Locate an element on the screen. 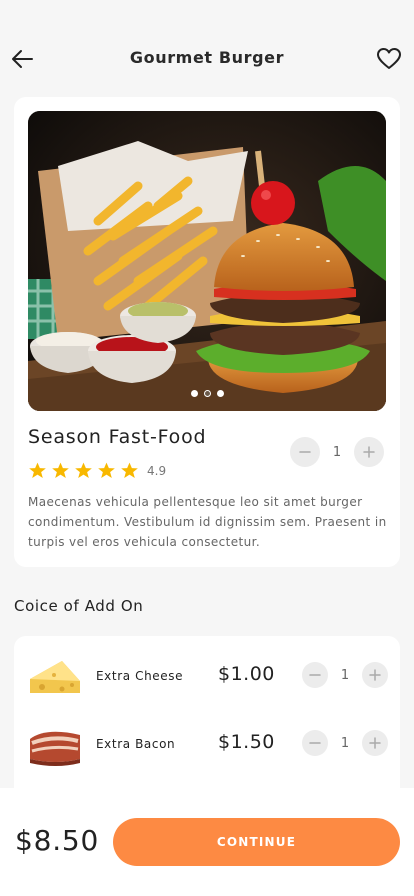 The height and width of the screenshot is (896, 414). carousel-dots is located at coordinates (207, 393).